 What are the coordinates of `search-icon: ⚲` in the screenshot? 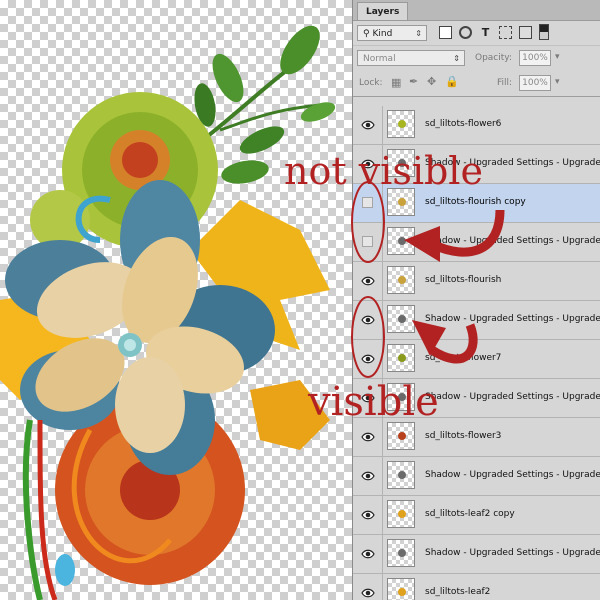 It's located at (366, 34).